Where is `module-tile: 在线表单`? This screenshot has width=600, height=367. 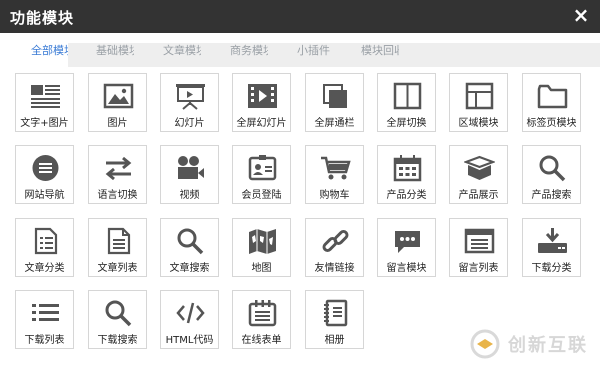 module-tile: 在线表单 is located at coordinates (261, 319).